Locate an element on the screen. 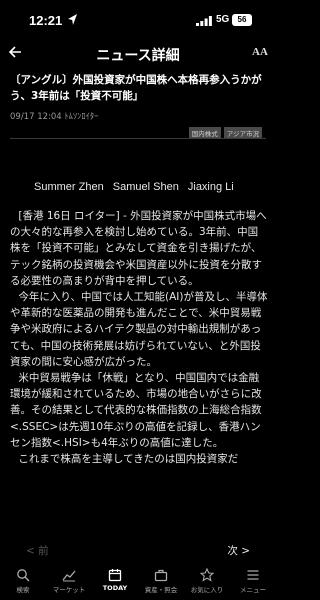  tab-today: TODAY is located at coordinates (115, 580).